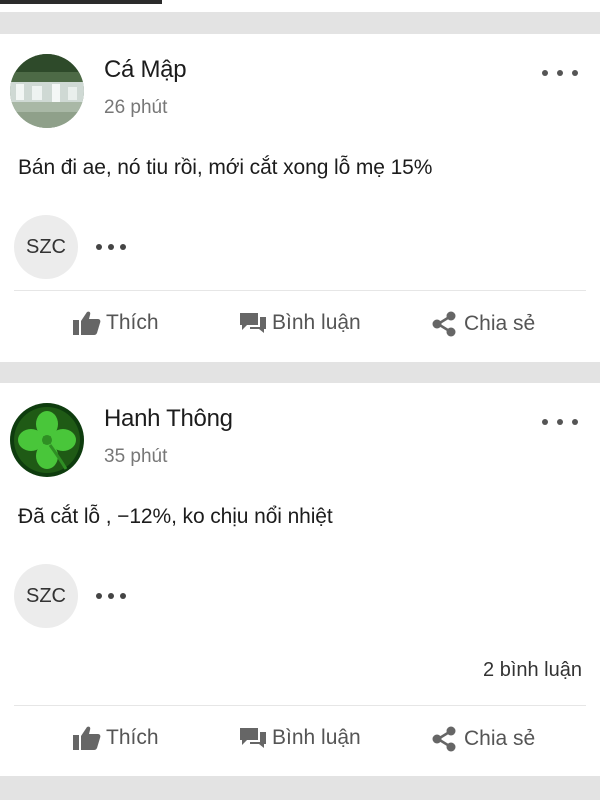 Image resolution: width=600 pixels, height=800 pixels. What do you see at coordinates (532, 670) in the screenshot?
I see `comment-count: 2 bình luận` at bounding box center [532, 670].